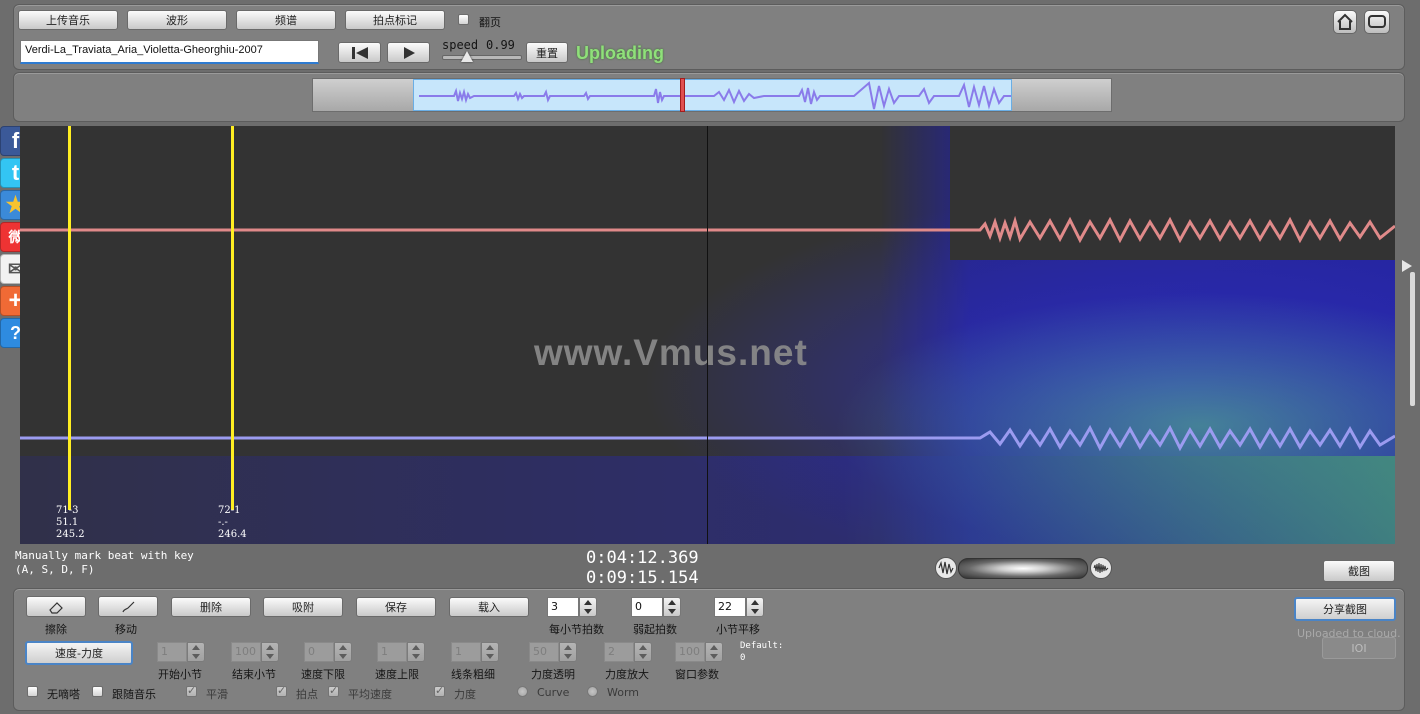 The image size is (1420, 714). I want to click on hint-line-1: Manually mark beat with key, so click(104, 555).